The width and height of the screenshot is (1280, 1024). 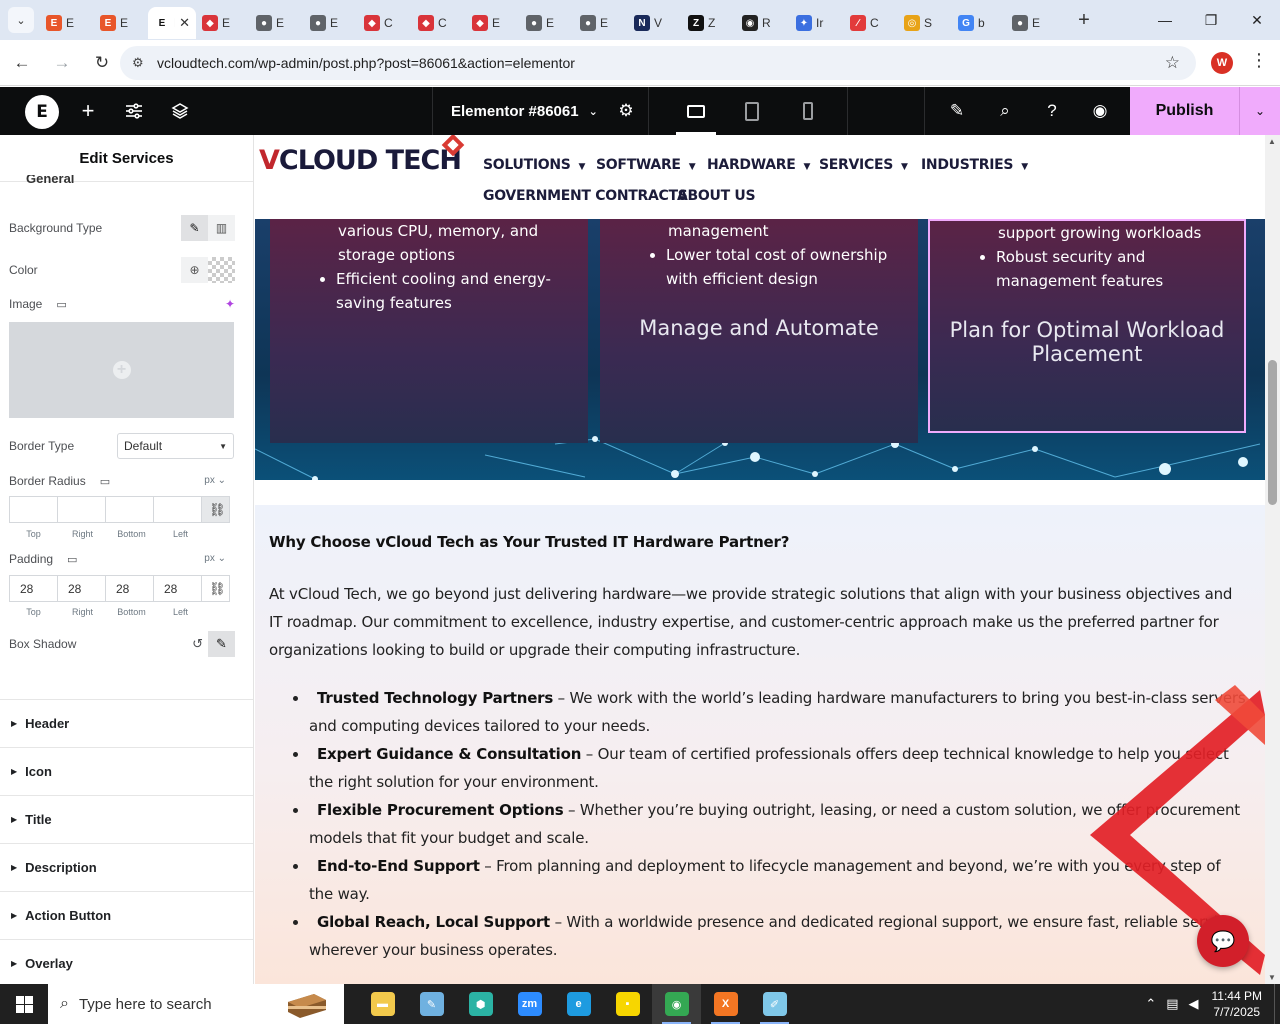 What do you see at coordinates (480, 1004) in the screenshot?
I see `taskbar-app: ⬢` at bounding box center [480, 1004].